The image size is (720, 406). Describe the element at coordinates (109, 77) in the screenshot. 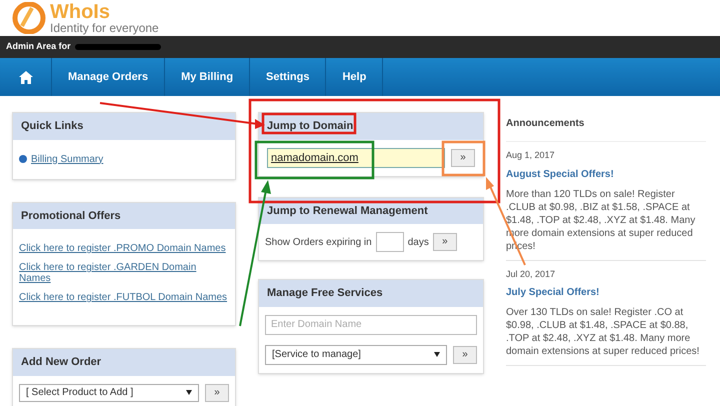

I see `nav-link: Manage Orders` at that location.